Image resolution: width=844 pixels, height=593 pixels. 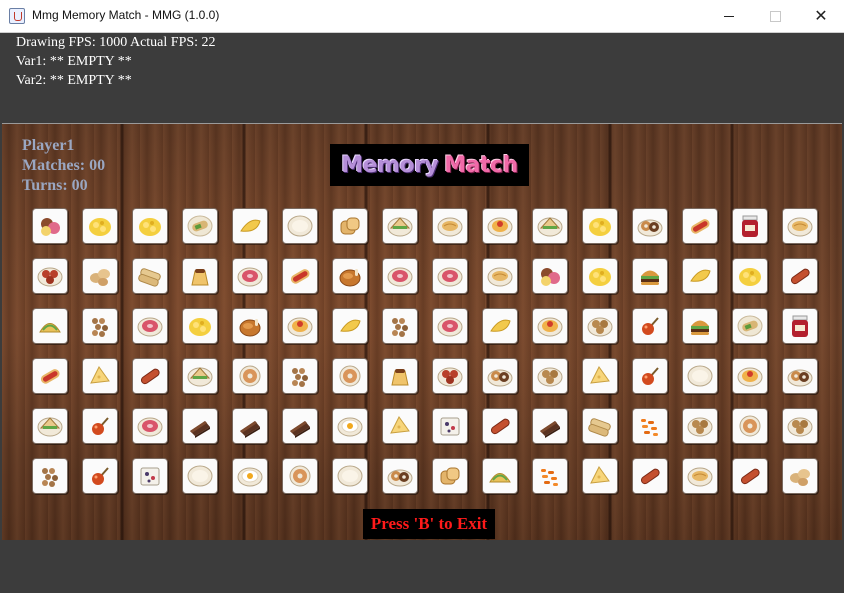 I want to click on donut-icon, so click(x=250, y=376).